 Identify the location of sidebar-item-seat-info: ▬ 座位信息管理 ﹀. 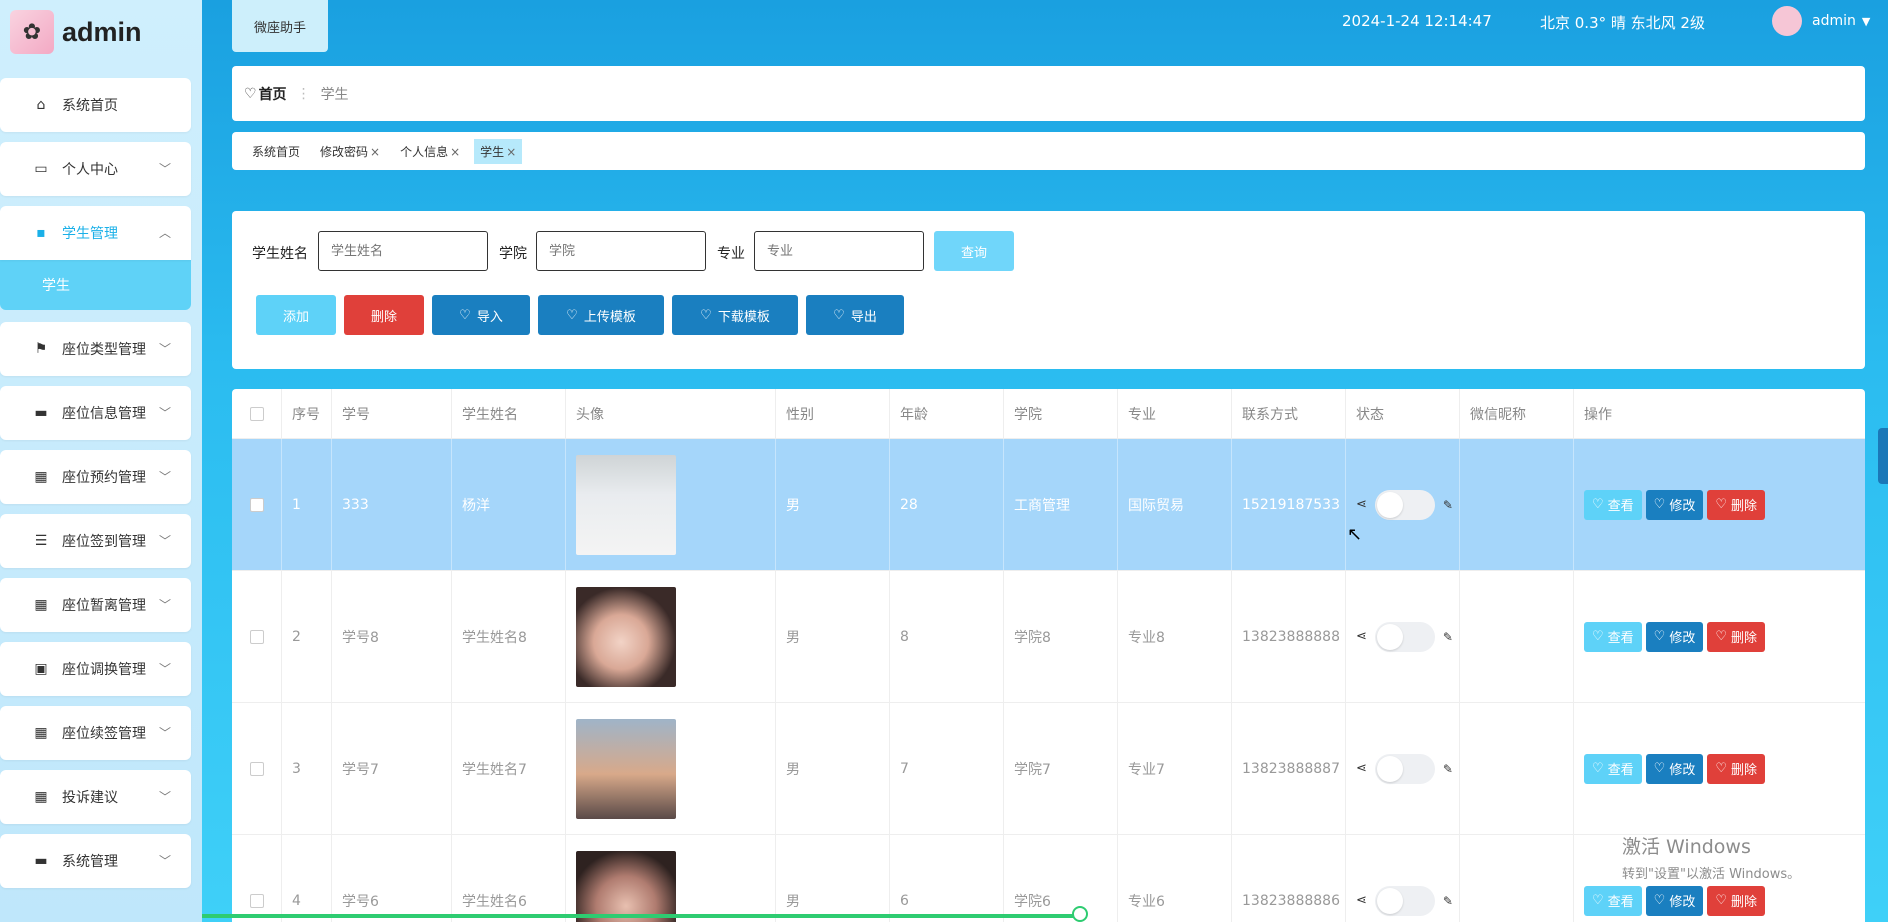
(95, 413).